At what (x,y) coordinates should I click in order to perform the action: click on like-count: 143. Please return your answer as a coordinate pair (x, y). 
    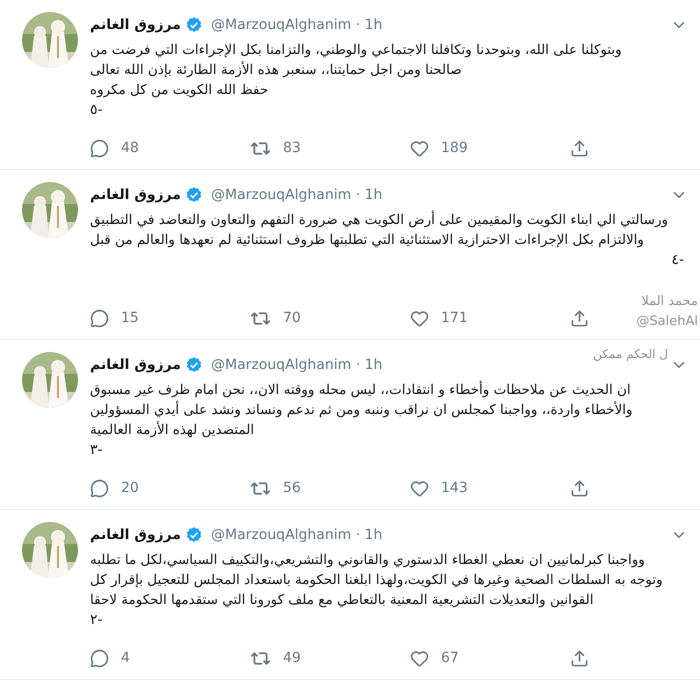
    Looking at the image, I should click on (454, 488).